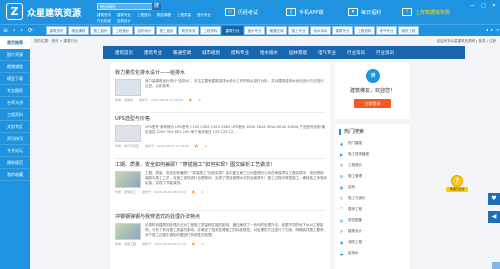  I want to click on refresh-icon: ⟳, so click(30, 30).